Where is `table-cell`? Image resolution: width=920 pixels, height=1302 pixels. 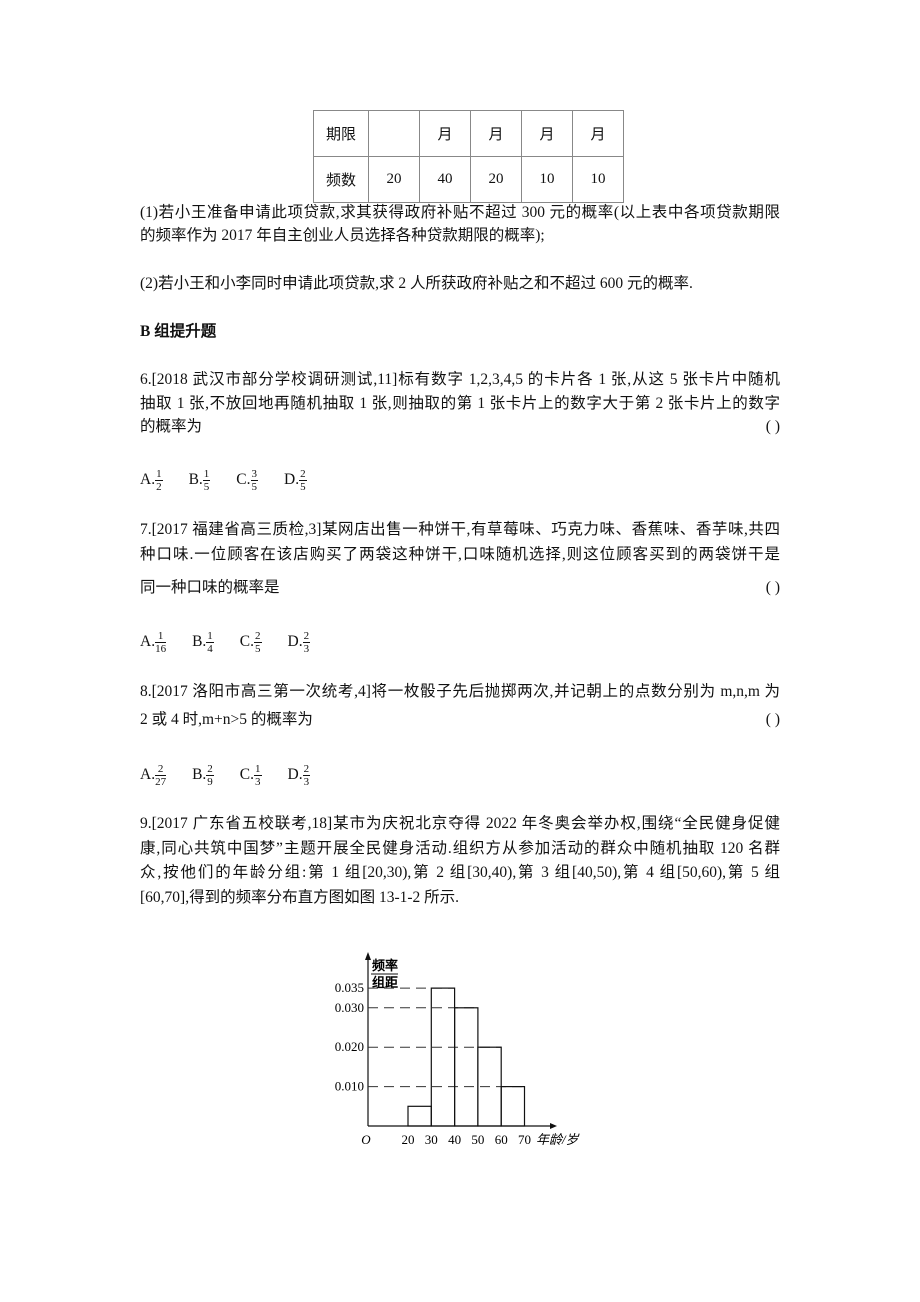 table-cell is located at coordinates (394, 133).